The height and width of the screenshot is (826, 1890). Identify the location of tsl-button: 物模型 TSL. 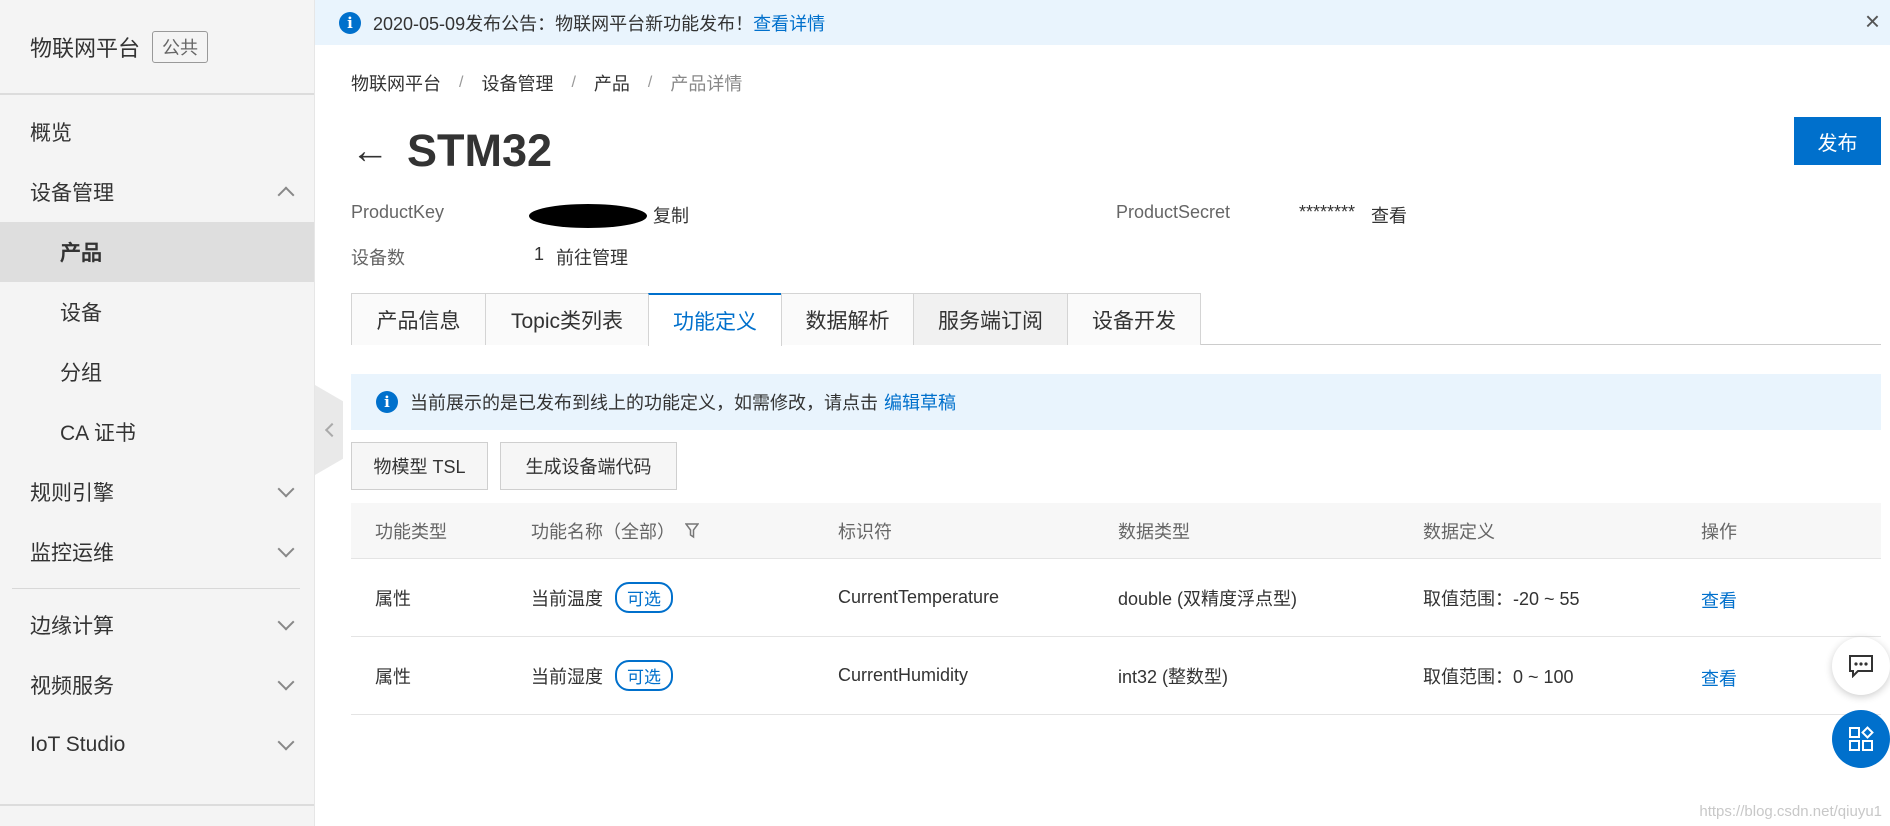
(419, 466).